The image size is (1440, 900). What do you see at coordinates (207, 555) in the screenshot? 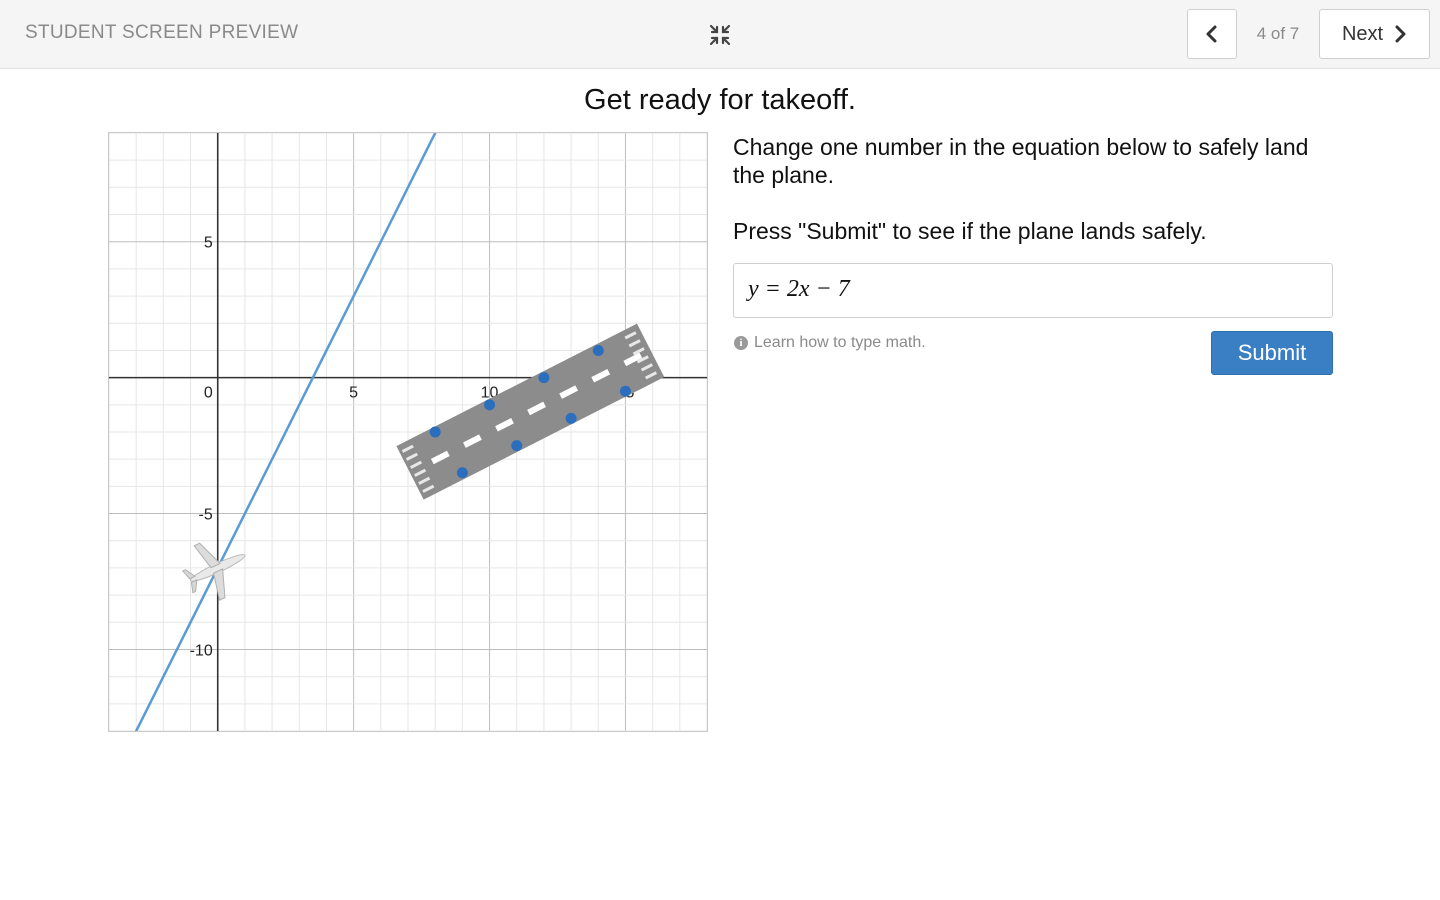
I see `airplane-part` at bounding box center [207, 555].